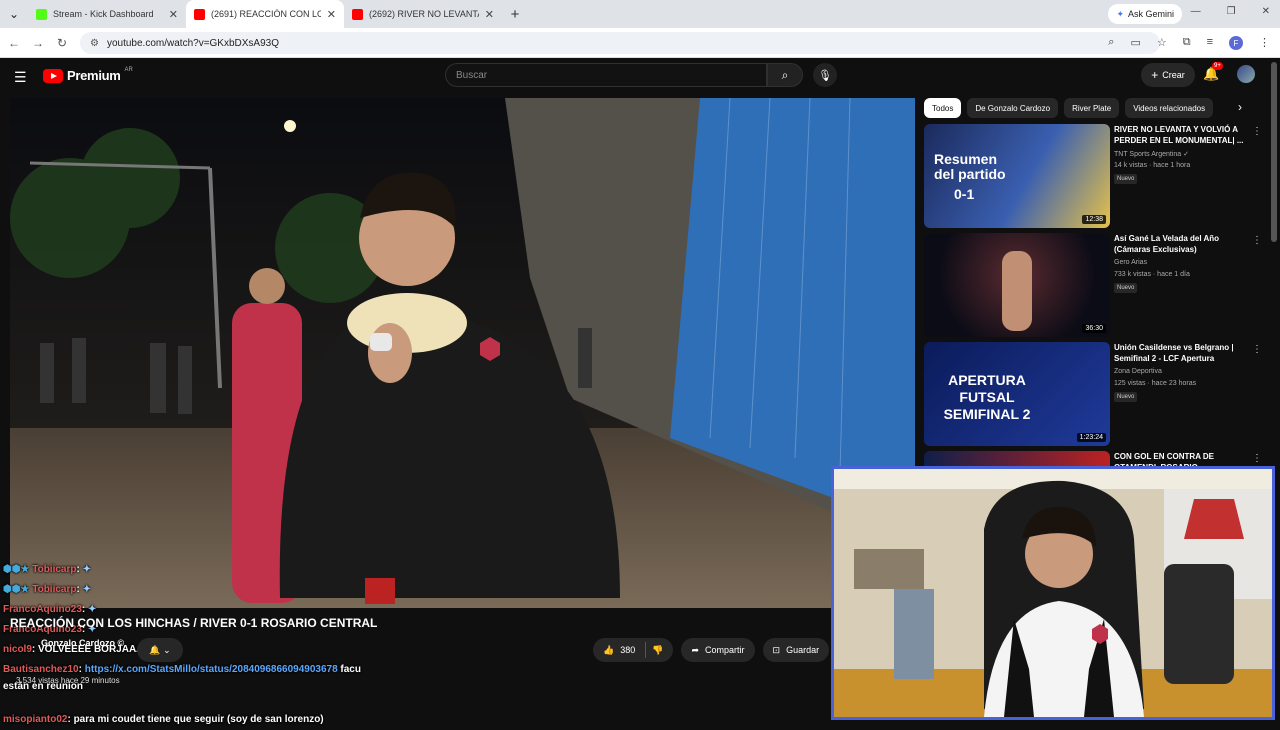 The image size is (1280, 730). What do you see at coordinates (1017, 285) in the screenshot?
I see `video-thumbnail: 36:30` at bounding box center [1017, 285].